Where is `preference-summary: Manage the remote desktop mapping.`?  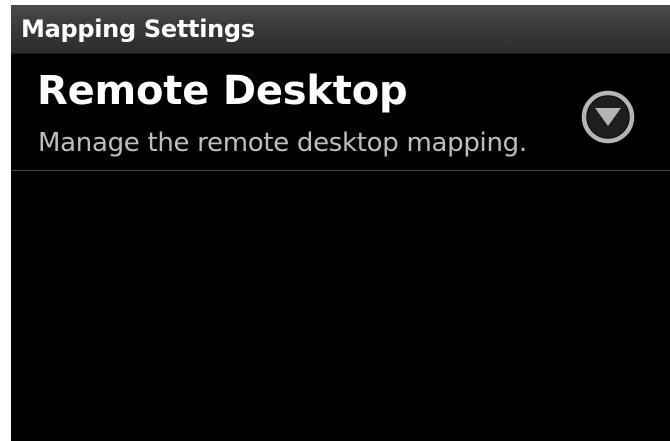
preference-summary: Manage the remote desktop mapping. is located at coordinates (282, 143).